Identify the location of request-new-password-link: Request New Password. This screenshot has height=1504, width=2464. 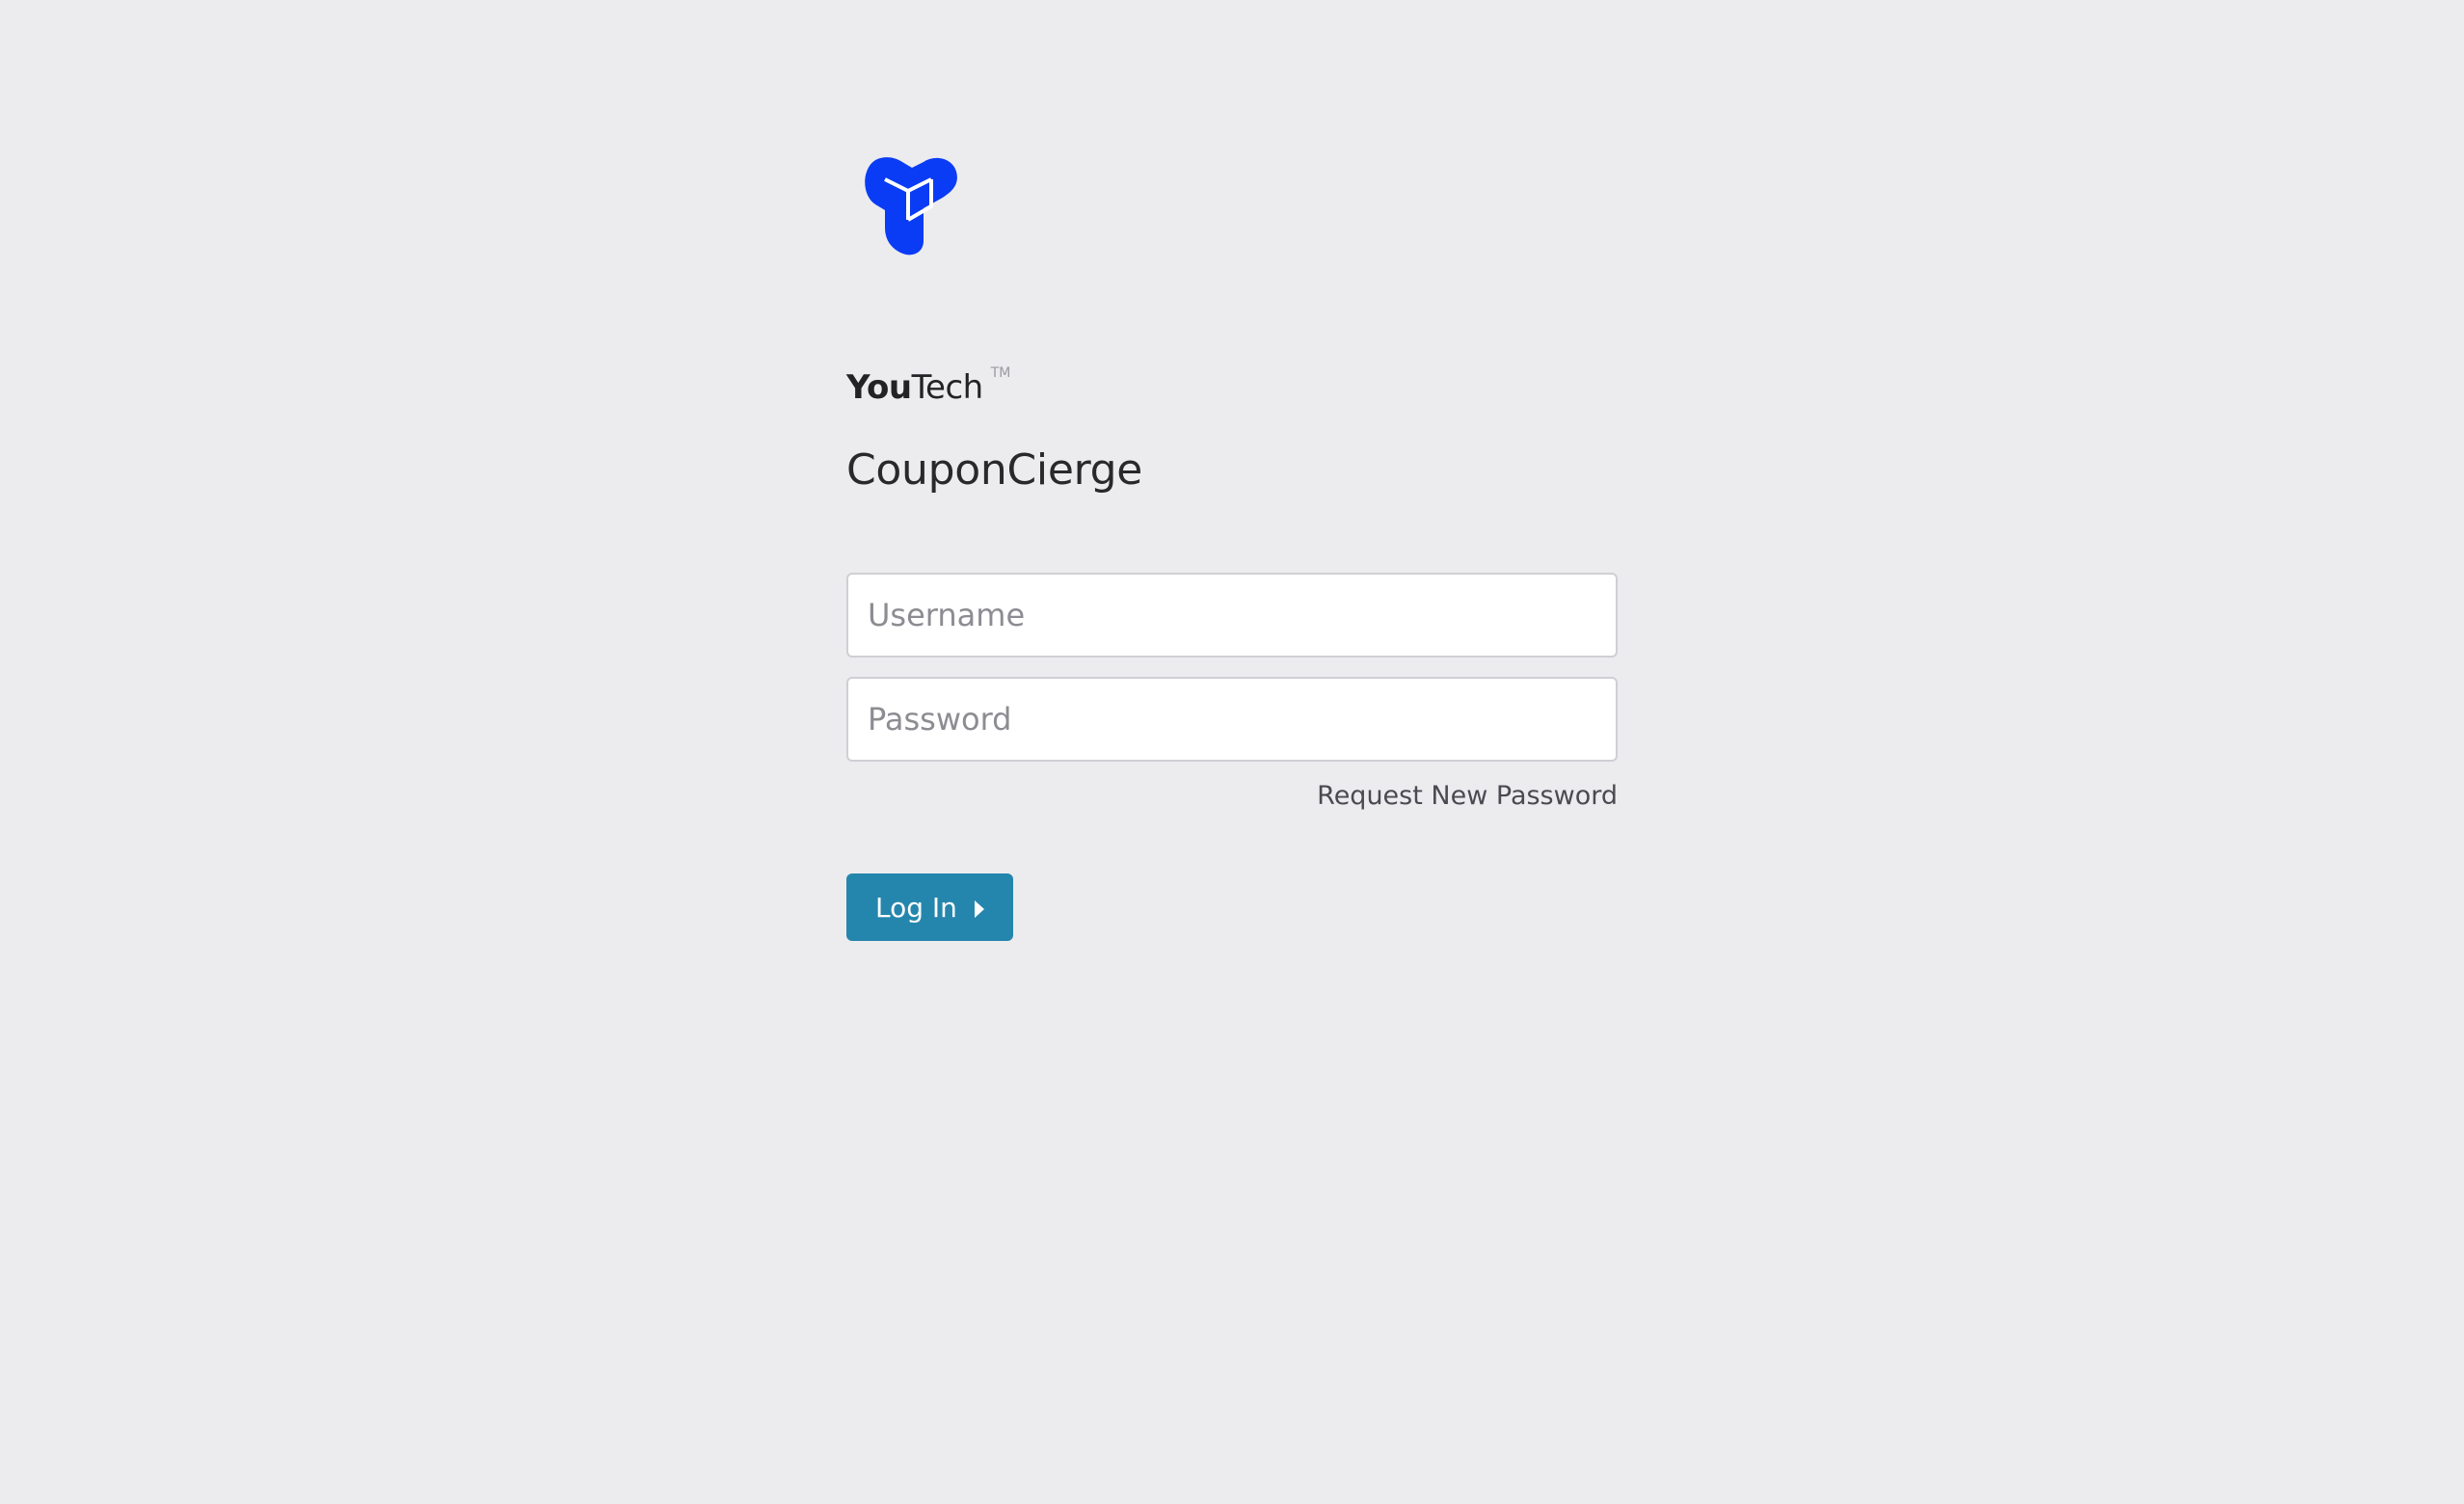
(1468, 796).